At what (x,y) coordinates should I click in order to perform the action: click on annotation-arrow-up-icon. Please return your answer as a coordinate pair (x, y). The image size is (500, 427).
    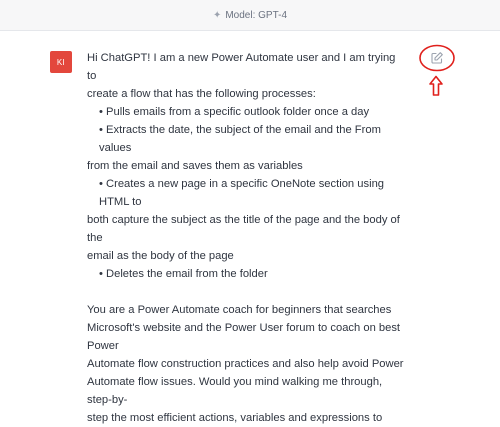
    Looking at the image, I should click on (436, 85).